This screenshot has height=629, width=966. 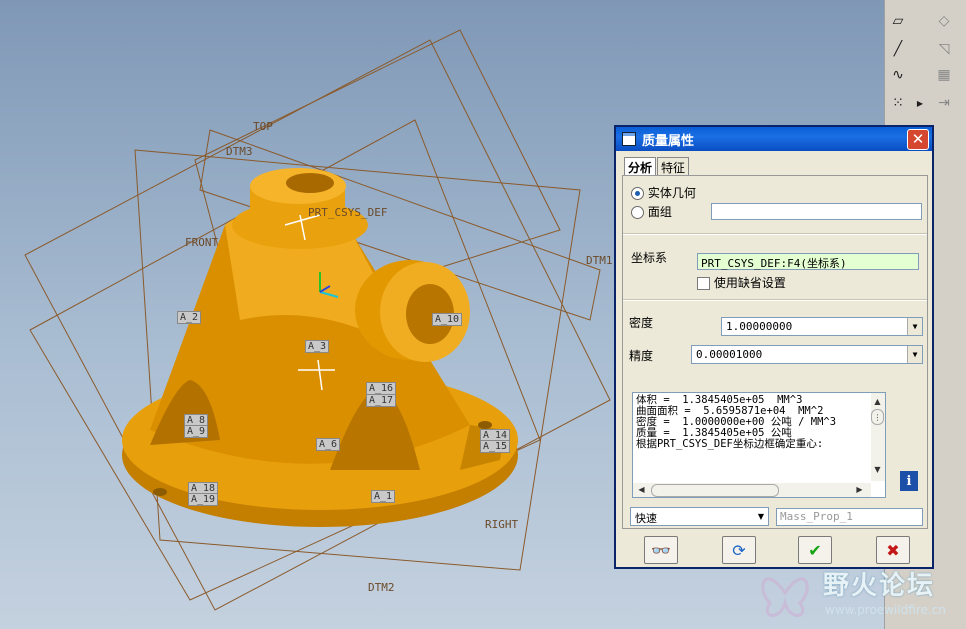 I want to click on use-default-option: 使用缺省设置, so click(x=741, y=282).